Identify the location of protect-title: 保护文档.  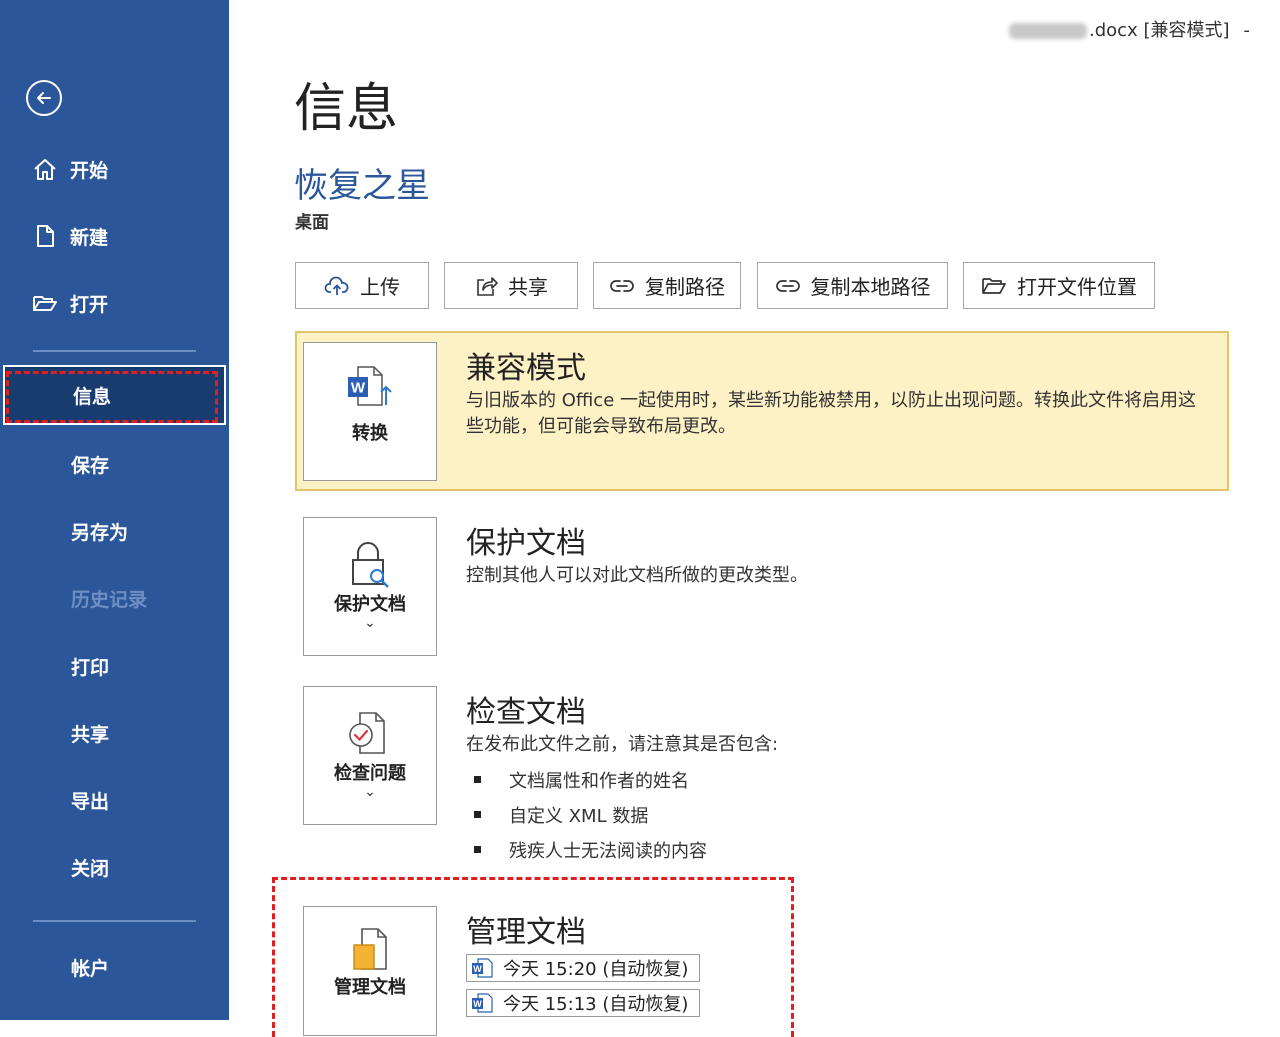
(526, 543).